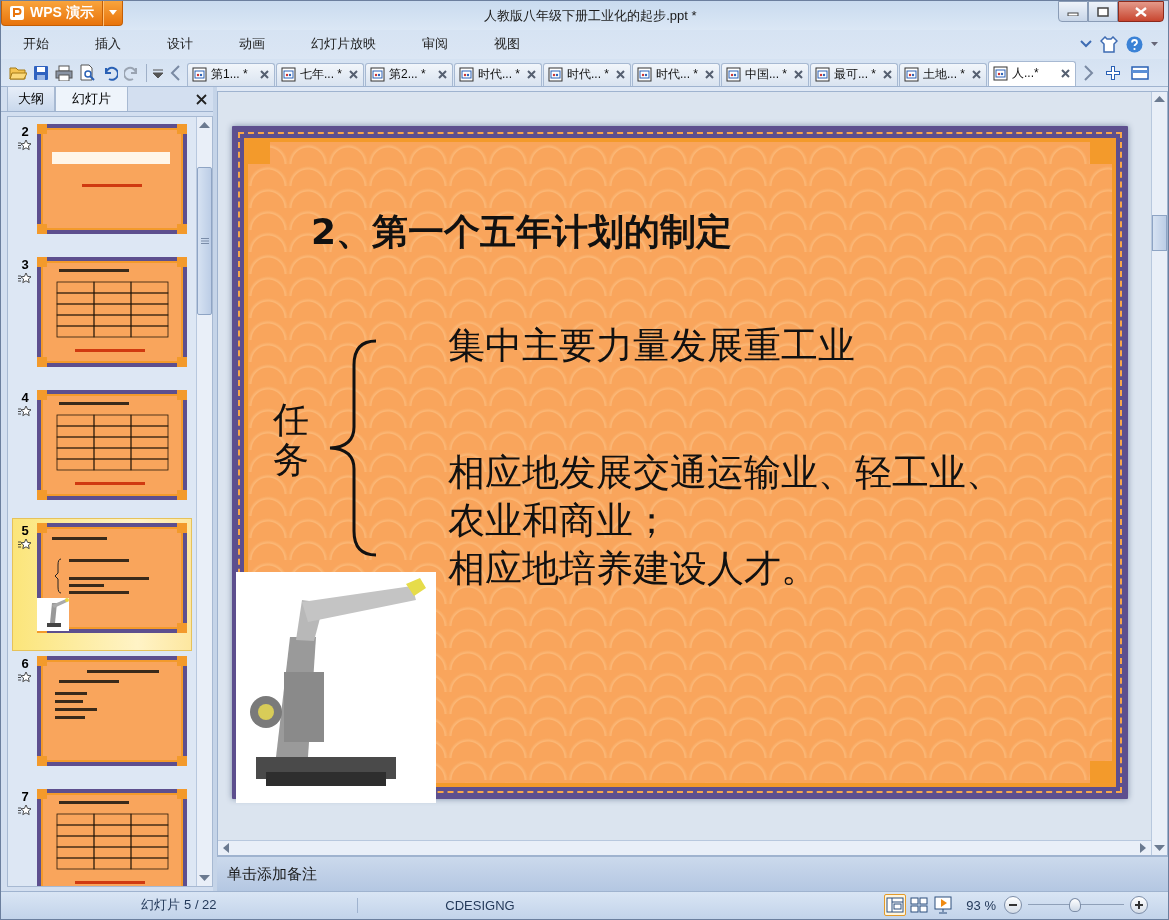 The height and width of the screenshot is (920, 1169). Describe the element at coordinates (765, 74) in the screenshot. I see `document-tab: 中国... *` at that location.